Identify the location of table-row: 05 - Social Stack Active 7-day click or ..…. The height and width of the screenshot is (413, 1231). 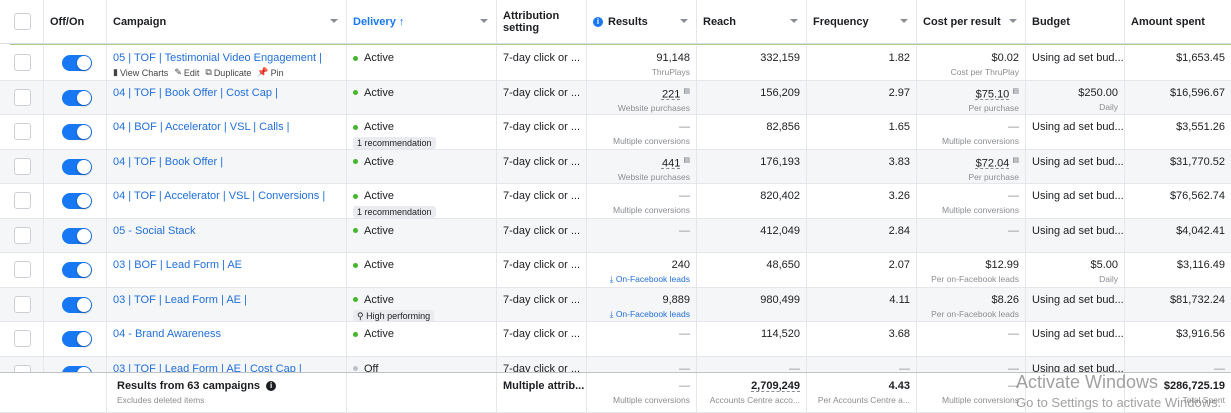
(615, 235).